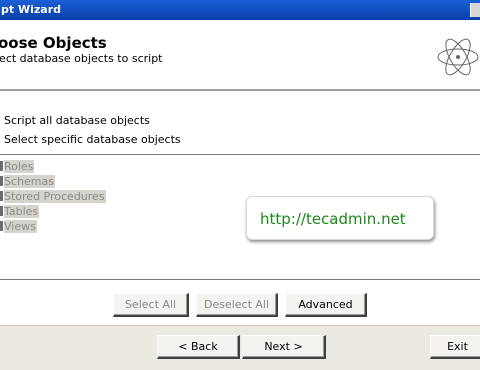 The height and width of the screenshot is (370, 480). I want to click on list-item-label: Roles, so click(19, 166).